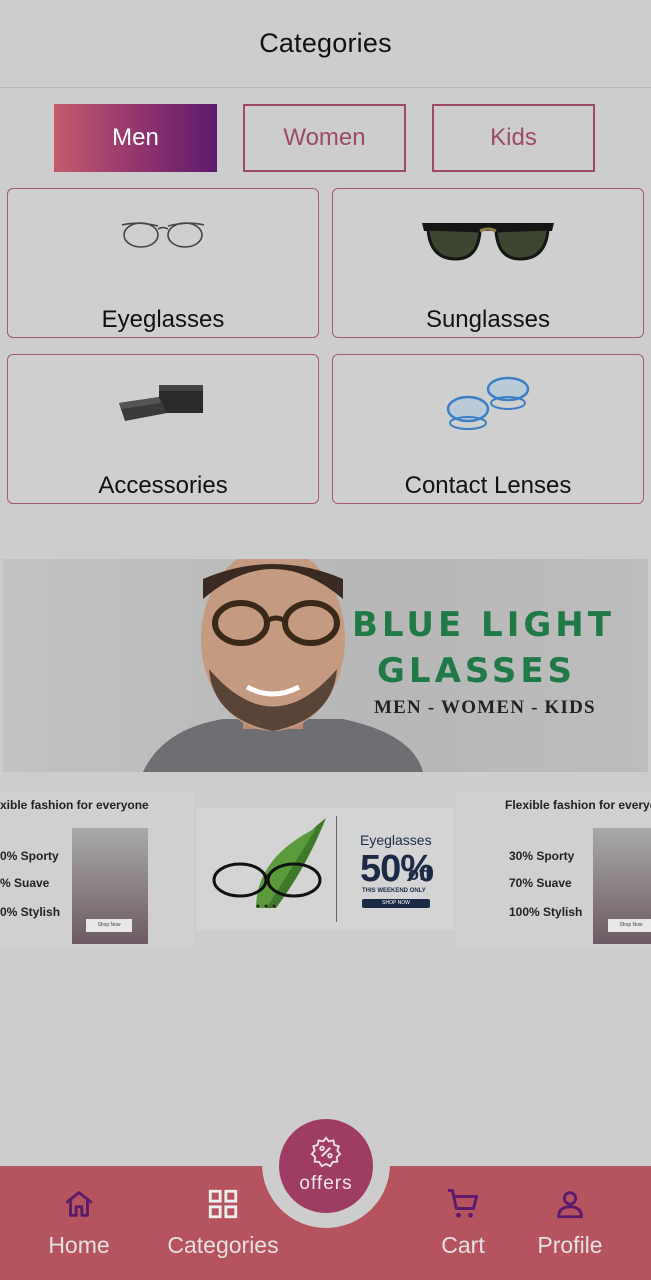 The height and width of the screenshot is (1280, 651). What do you see at coordinates (570, 1245) in the screenshot?
I see `nav-label: Profile` at bounding box center [570, 1245].